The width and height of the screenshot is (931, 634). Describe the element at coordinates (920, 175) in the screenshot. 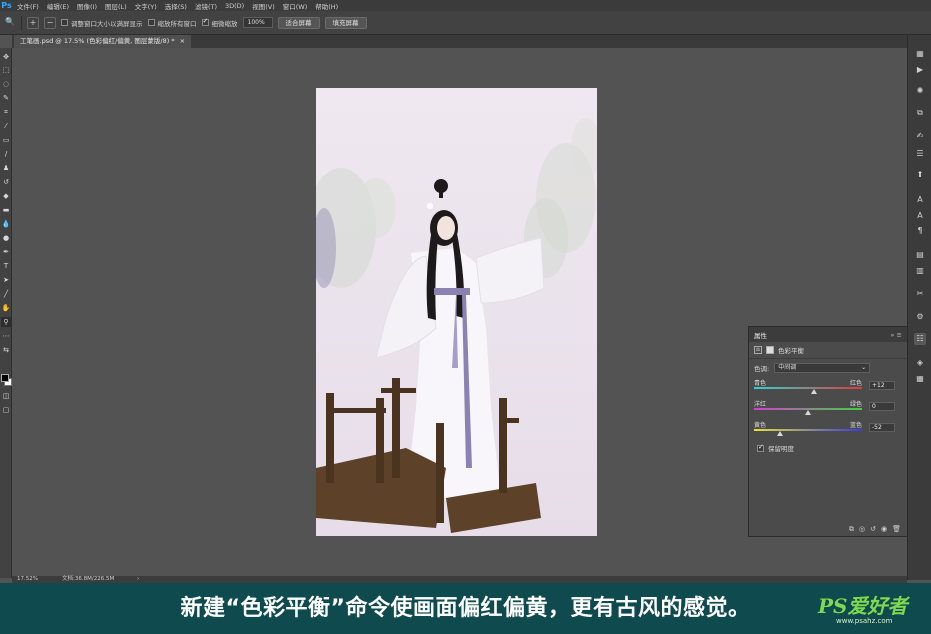

I see `stamp-icon: ⬆` at that location.